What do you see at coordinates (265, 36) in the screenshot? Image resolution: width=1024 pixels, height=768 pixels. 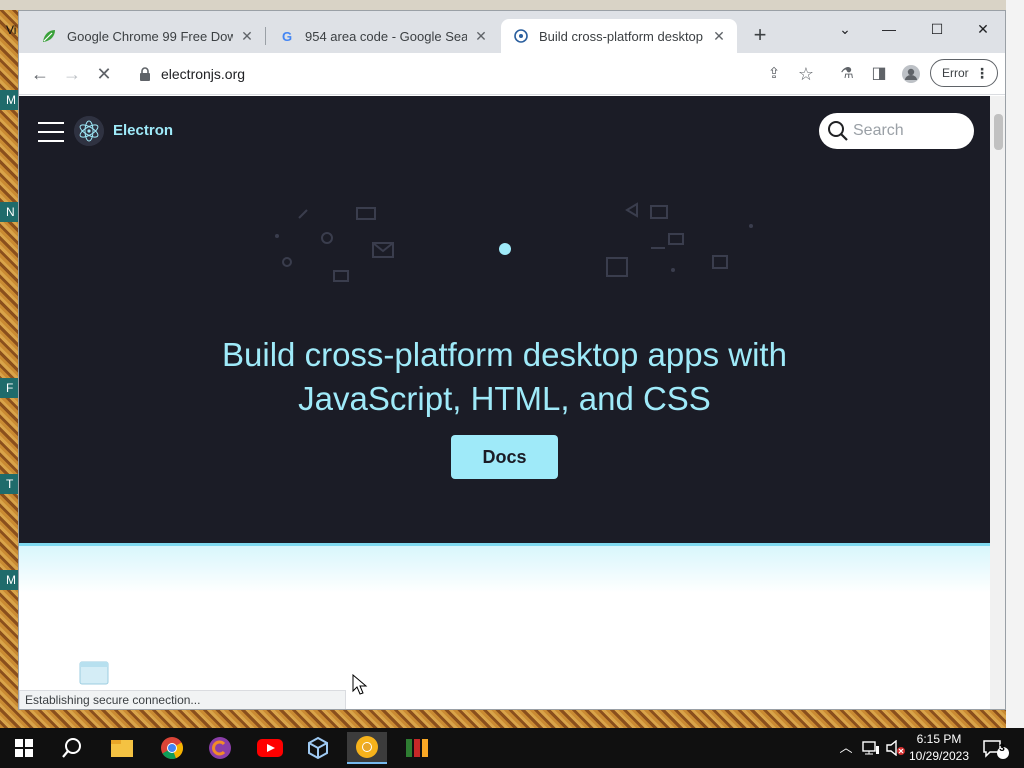 I see `tab-separator` at bounding box center [265, 36].